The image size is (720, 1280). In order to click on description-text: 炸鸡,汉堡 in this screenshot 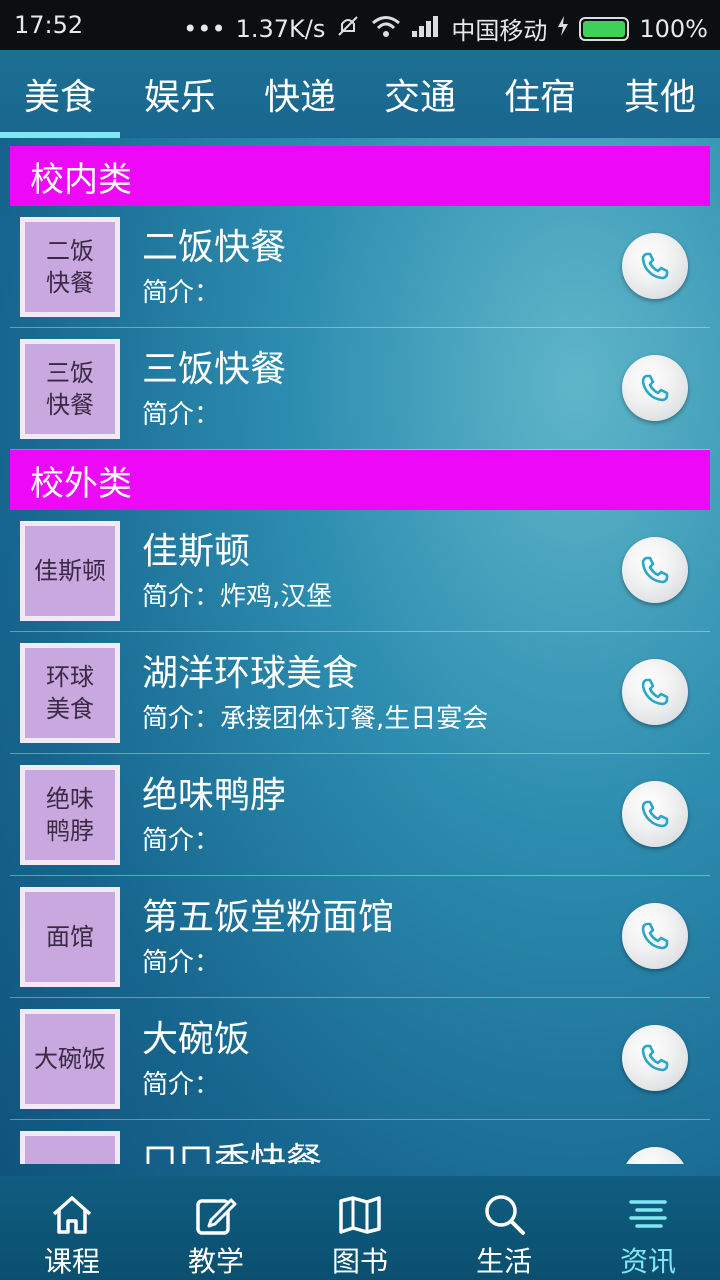, I will do `click(276, 597)`.